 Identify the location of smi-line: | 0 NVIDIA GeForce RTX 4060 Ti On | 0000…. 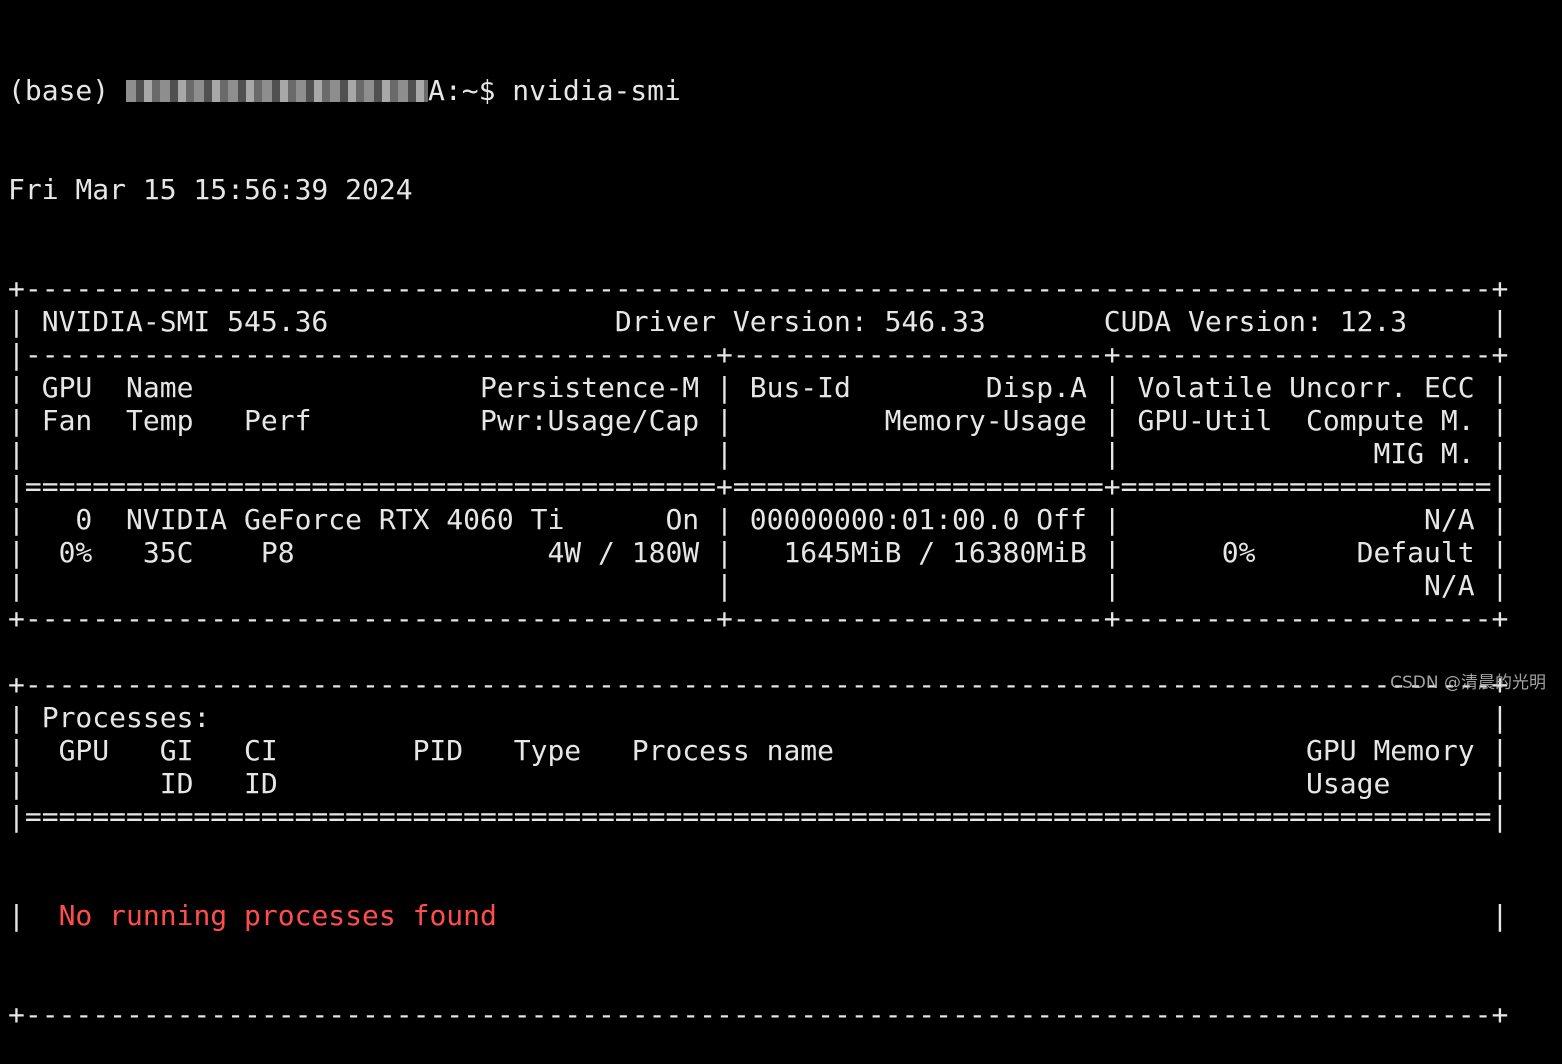
(758, 519).